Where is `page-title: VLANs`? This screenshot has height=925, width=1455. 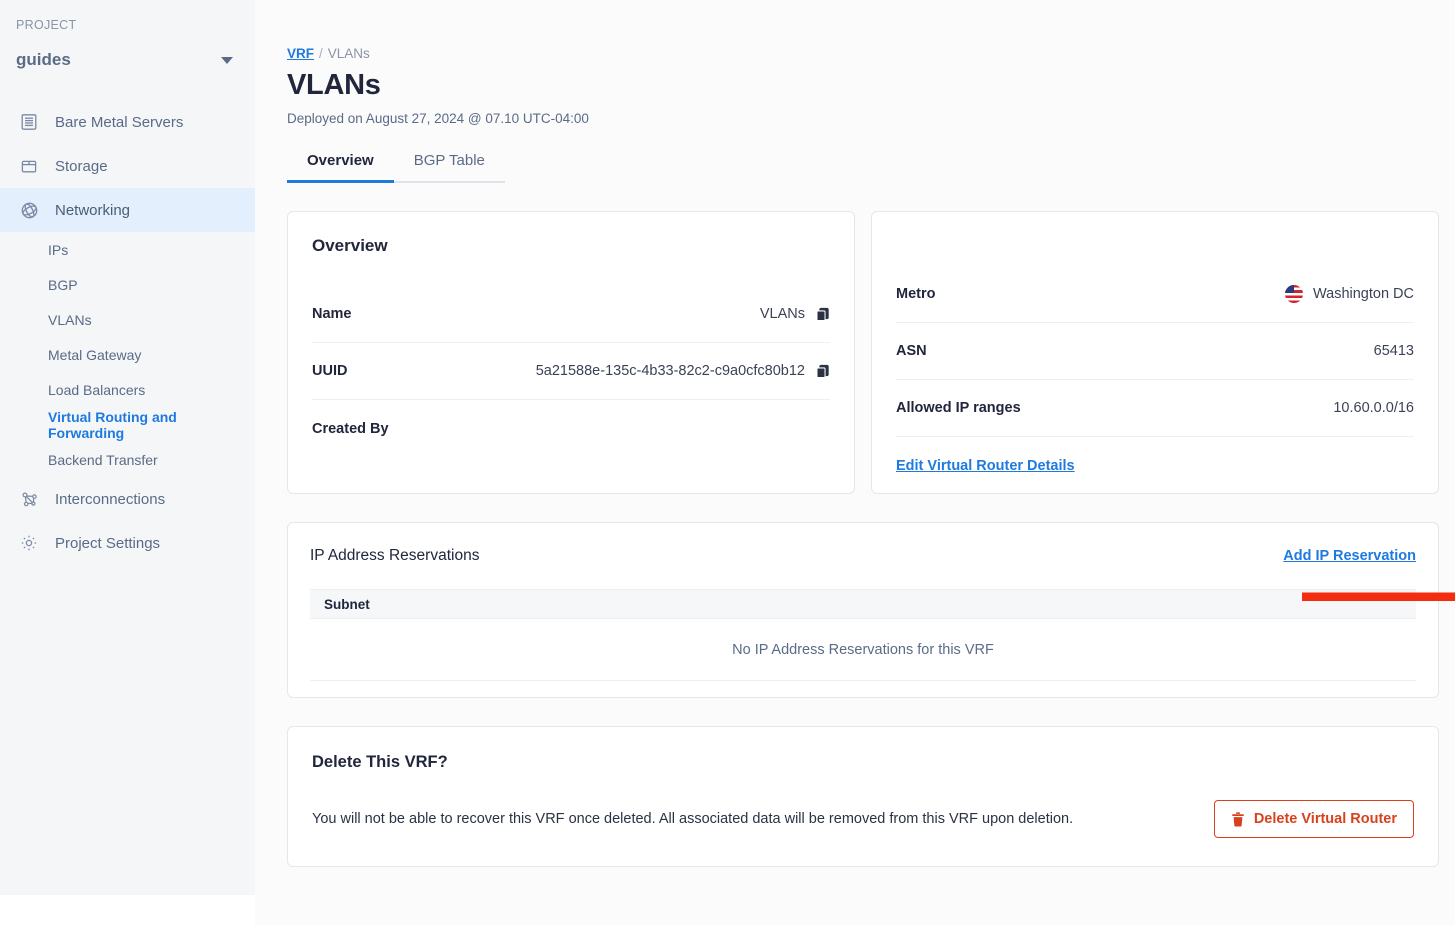
page-title: VLANs is located at coordinates (334, 85).